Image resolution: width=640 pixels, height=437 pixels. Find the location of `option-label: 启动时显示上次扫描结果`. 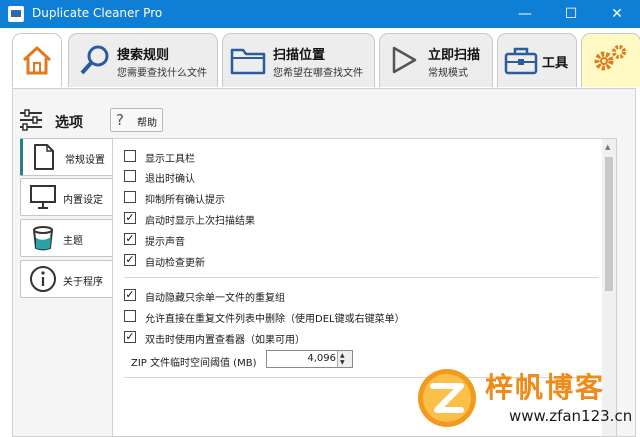

option-label: 启动时显示上次扫描结果 is located at coordinates (200, 221).